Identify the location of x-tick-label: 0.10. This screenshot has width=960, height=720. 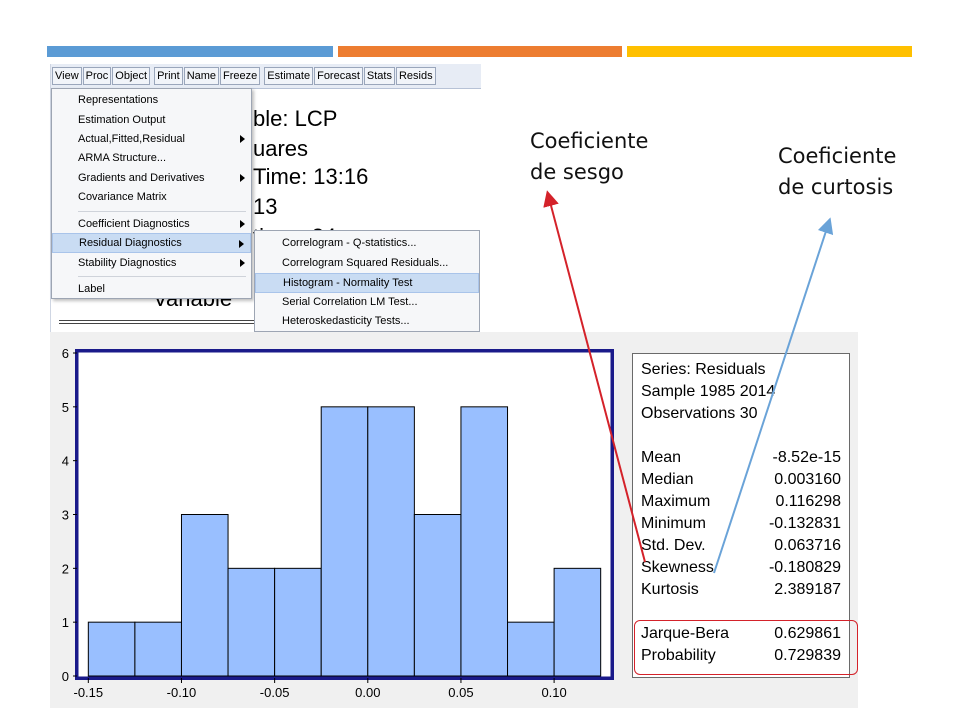
(553, 692).